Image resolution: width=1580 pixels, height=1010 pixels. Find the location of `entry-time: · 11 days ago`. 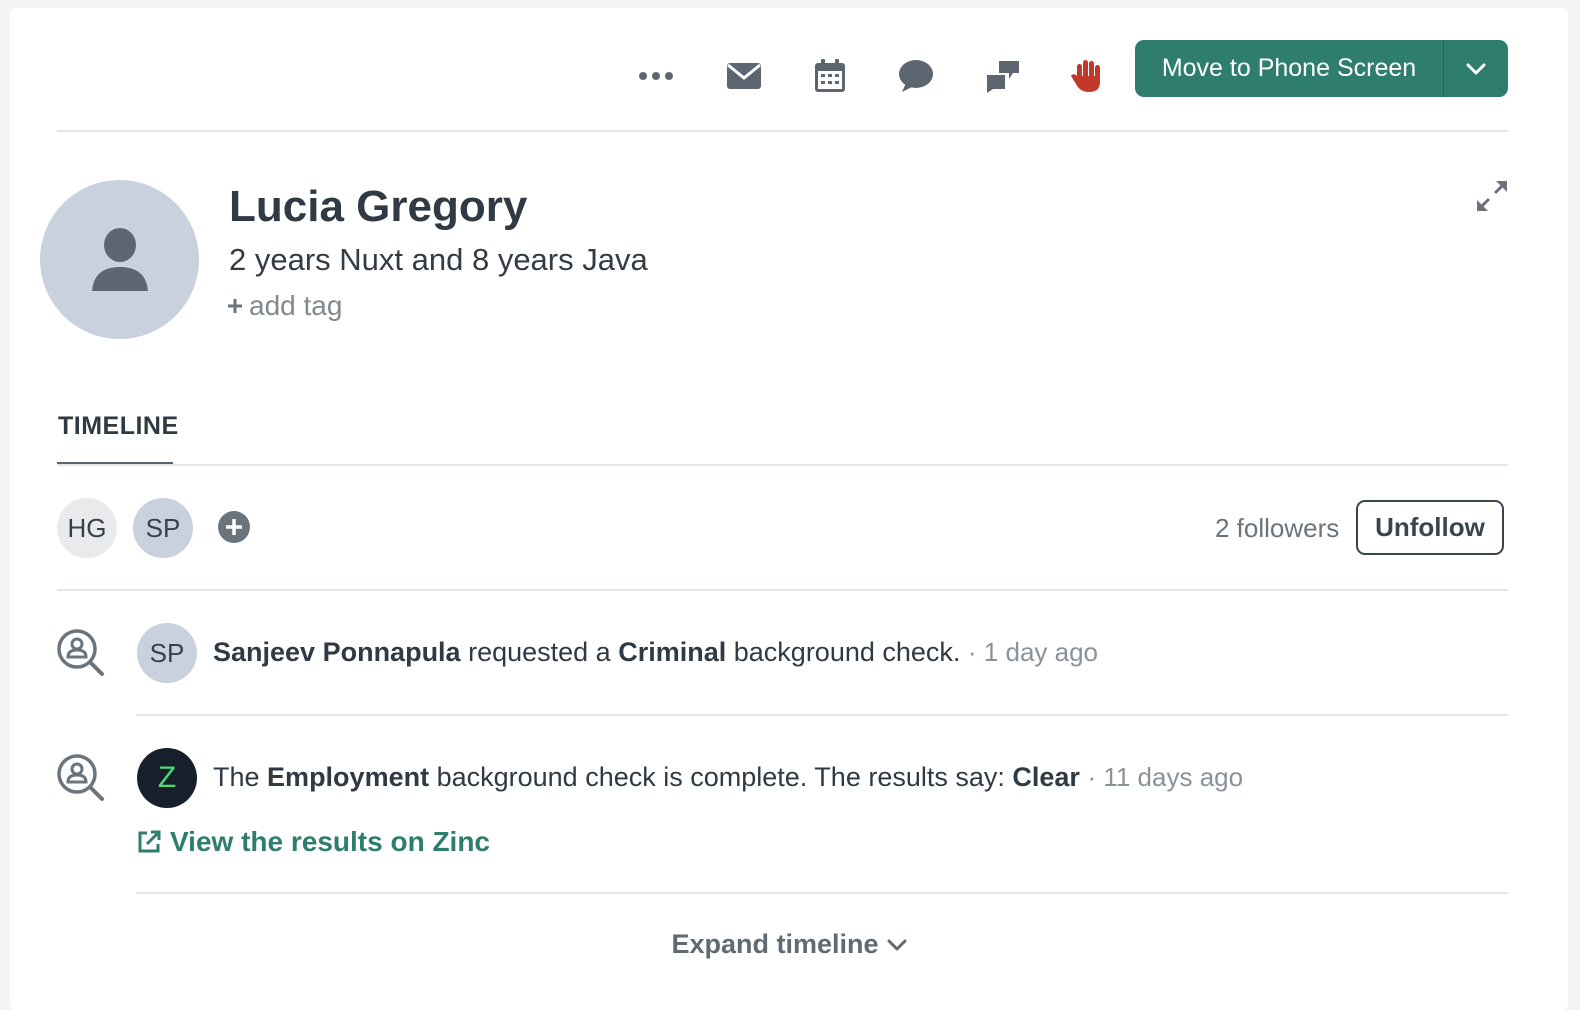

entry-time: · 11 days ago is located at coordinates (1165, 777).